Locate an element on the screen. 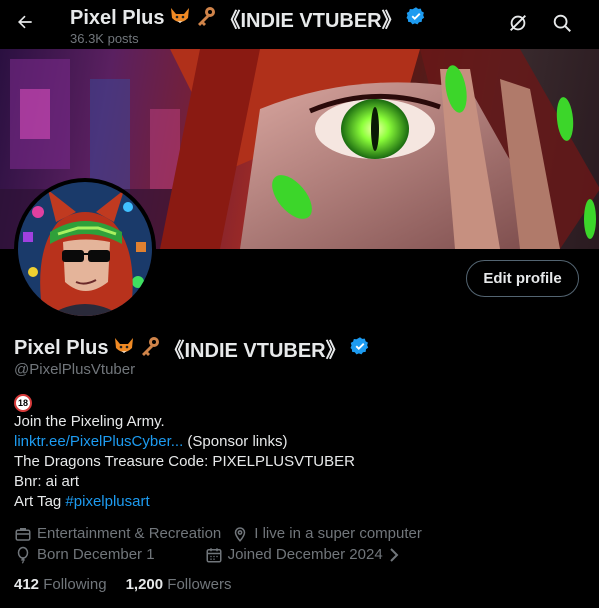  top-bar: Pixel Plus 《INDIE VTUBER》 36.3K posts is located at coordinates (299, 24).